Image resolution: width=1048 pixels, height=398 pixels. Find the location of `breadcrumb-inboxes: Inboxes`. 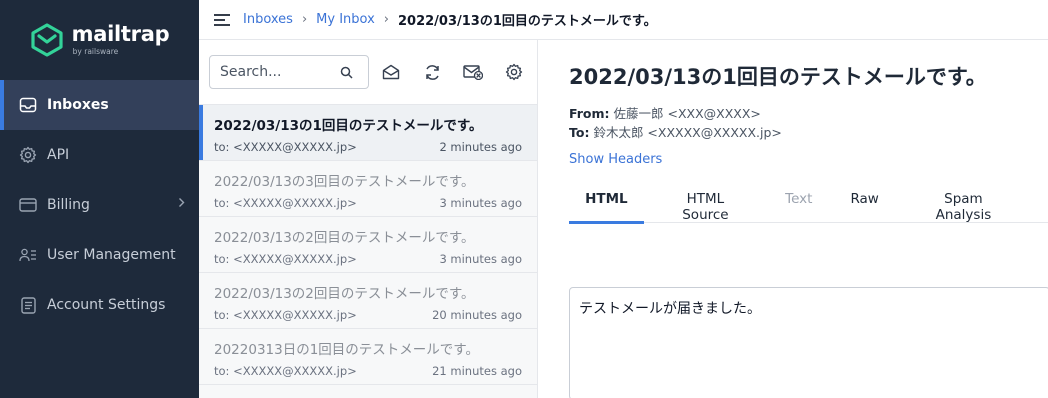

breadcrumb-inboxes: Inboxes is located at coordinates (268, 19).